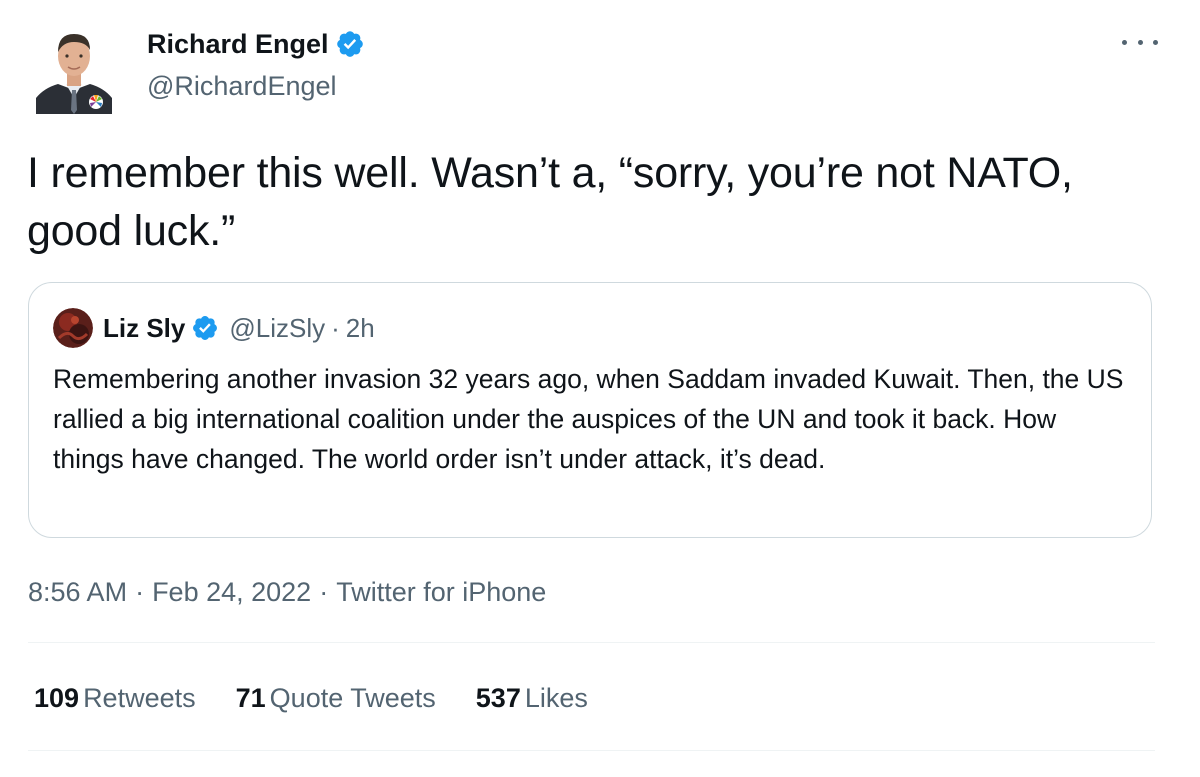 This screenshot has width=1200, height=777. What do you see at coordinates (1140, 42) in the screenshot?
I see `more-options-icon` at bounding box center [1140, 42].